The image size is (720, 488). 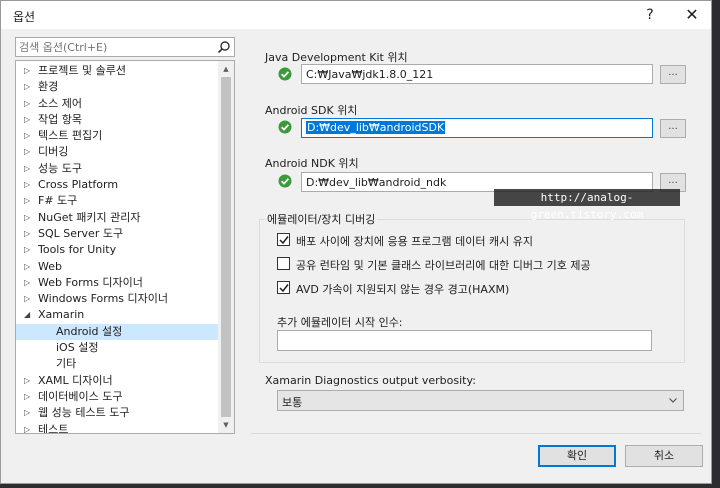 What do you see at coordinates (60, 168) in the screenshot?
I see `tree-item-label: 성능 도구` at bounding box center [60, 168].